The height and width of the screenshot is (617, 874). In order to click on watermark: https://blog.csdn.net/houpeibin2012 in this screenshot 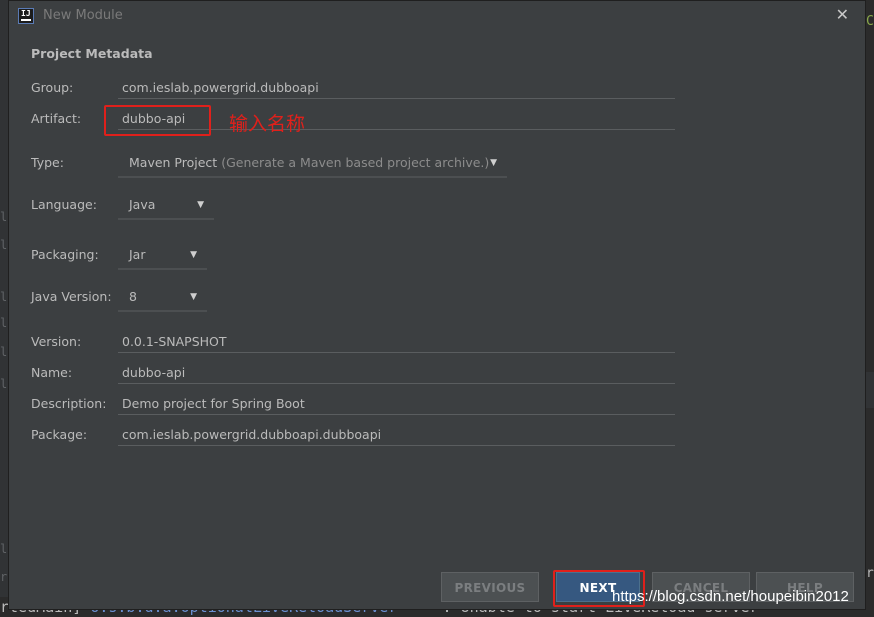, I will do `click(730, 596)`.